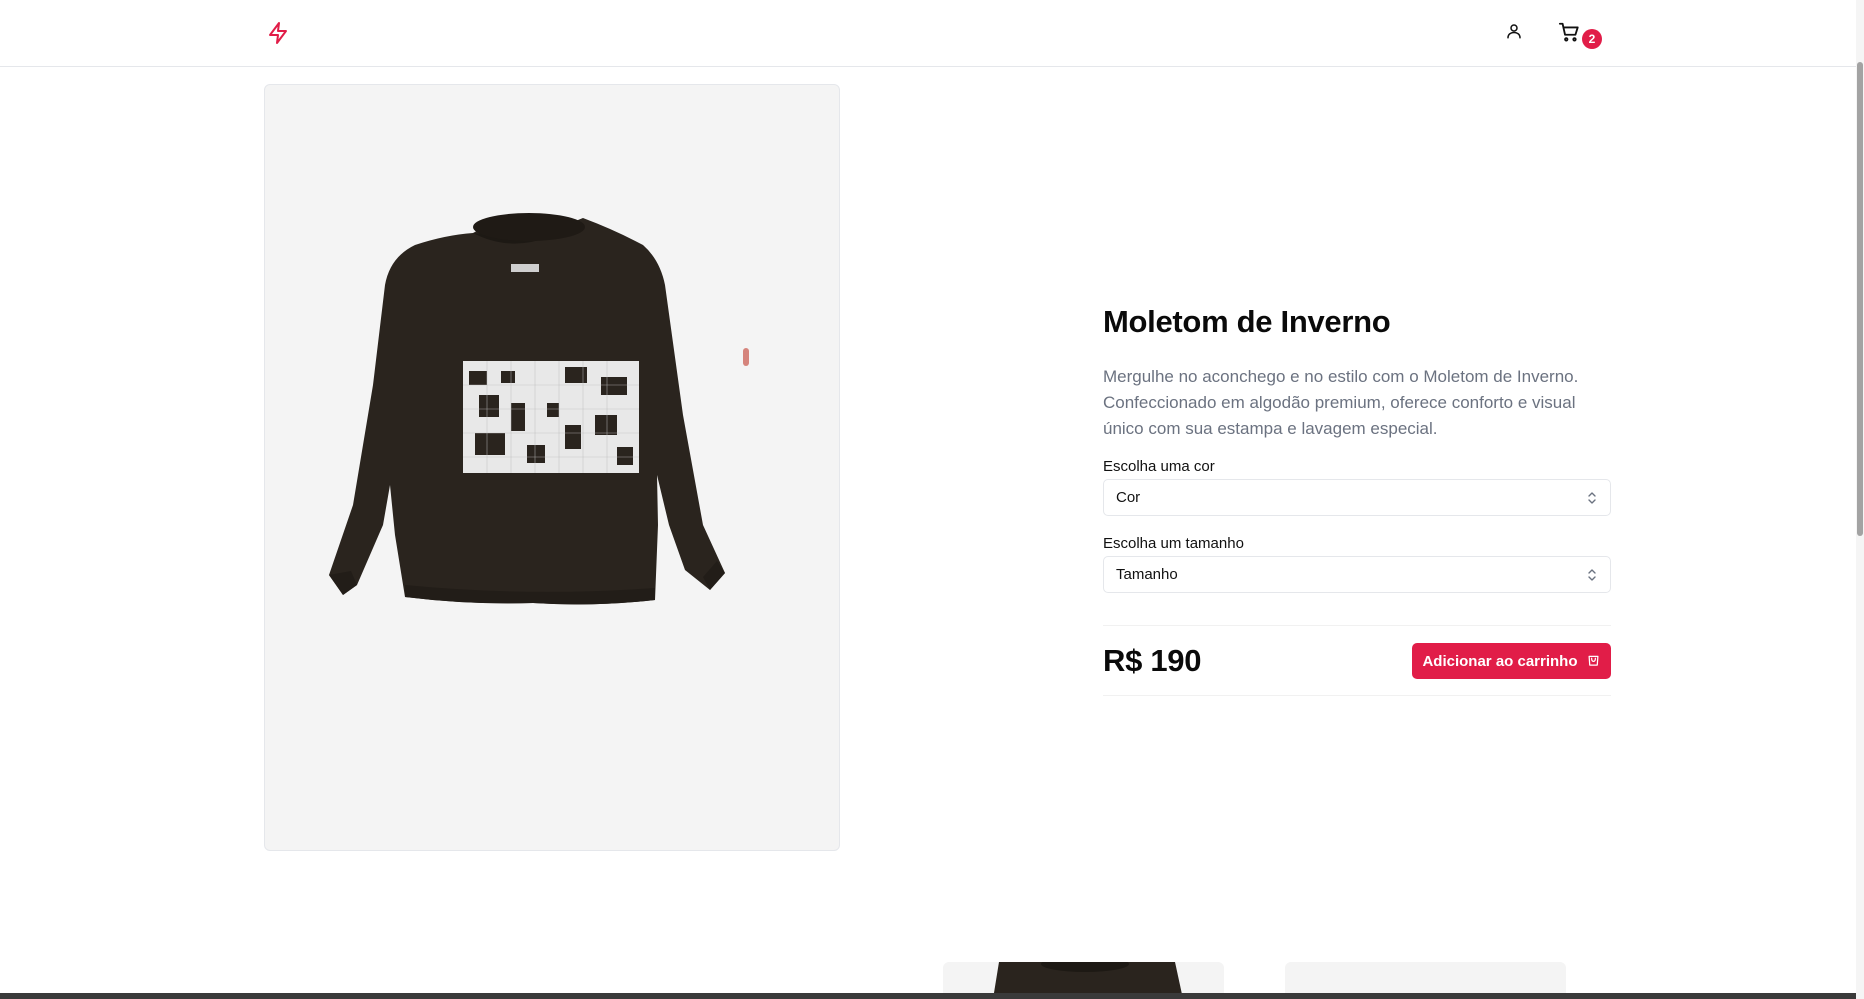 The height and width of the screenshot is (999, 1864). What do you see at coordinates (1593, 661) in the screenshot?
I see `shopping-bag-icon` at bounding box center [1593, 661].